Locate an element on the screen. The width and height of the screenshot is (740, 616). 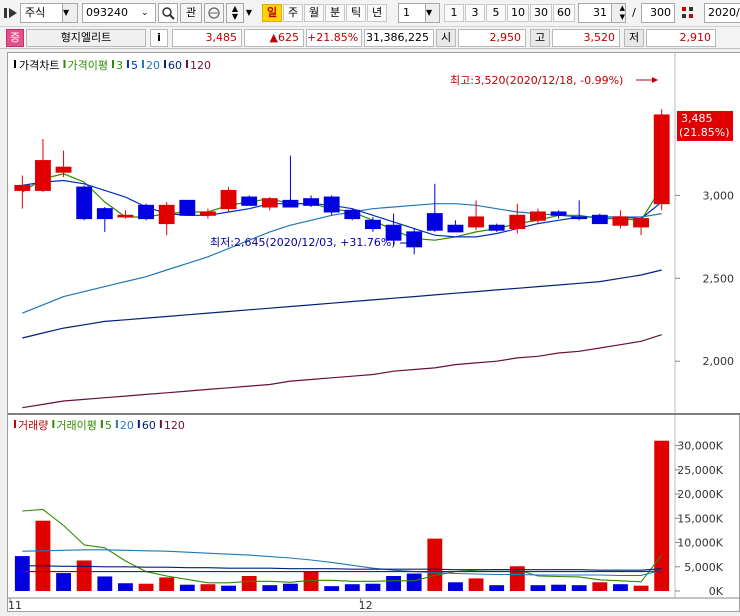
price-change-pct: +21.85% is located at coordinates (334, 38).